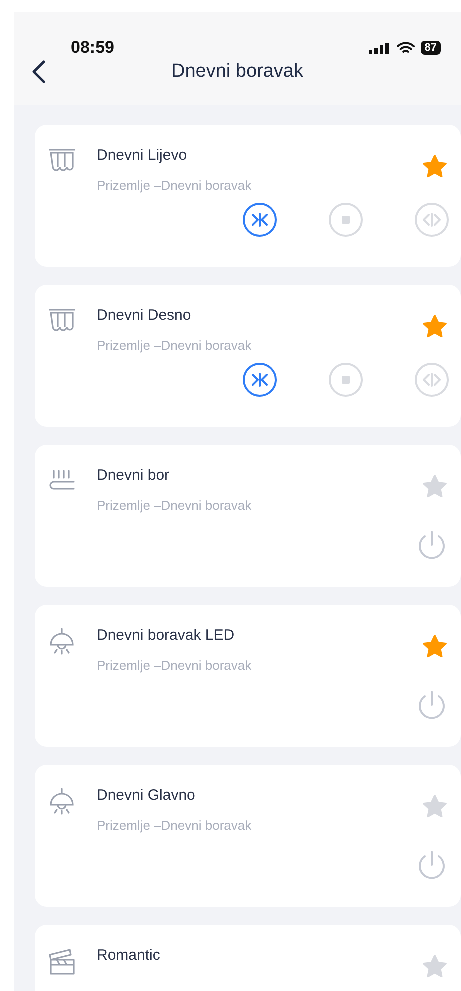  What do you see at coordinates (248, 356) in the screenshot?
I see `device-card: Dnevni Desno Prizemlje –Dnevni boravak` at bounding box center [248, 356].